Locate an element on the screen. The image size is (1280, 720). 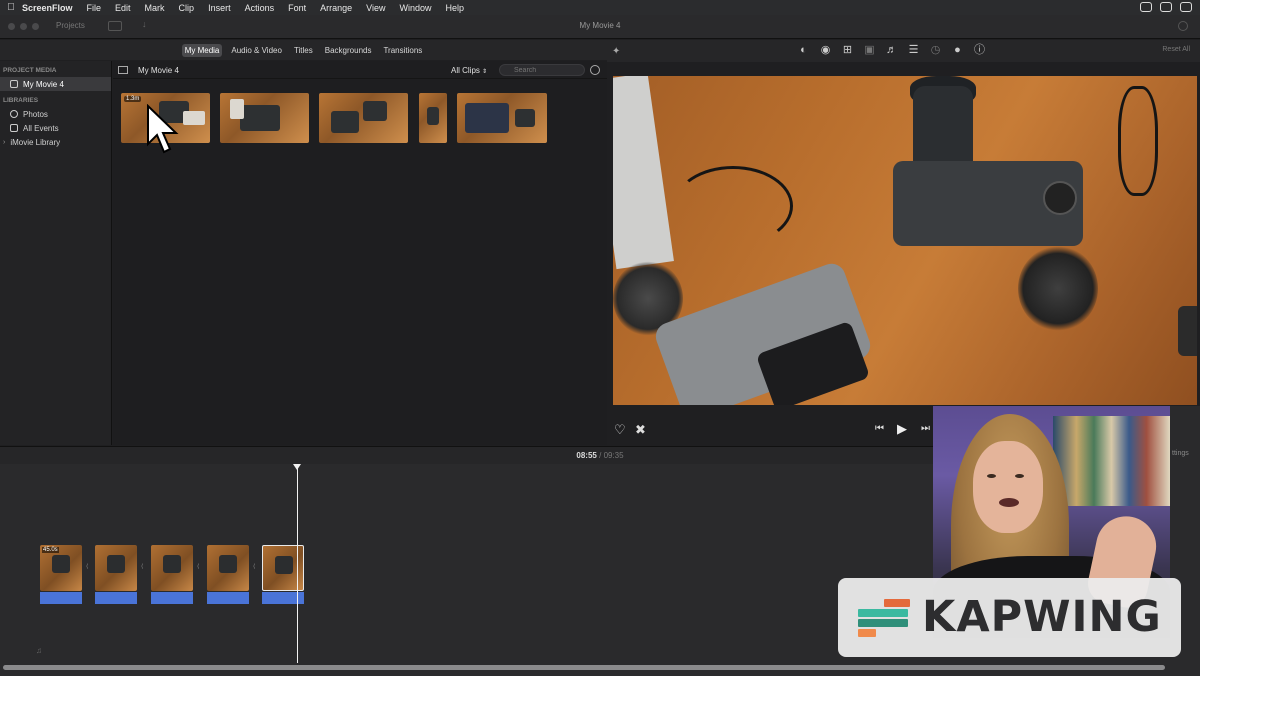
magic-wand-icon: ✦ is located at coordinates (616, 51).